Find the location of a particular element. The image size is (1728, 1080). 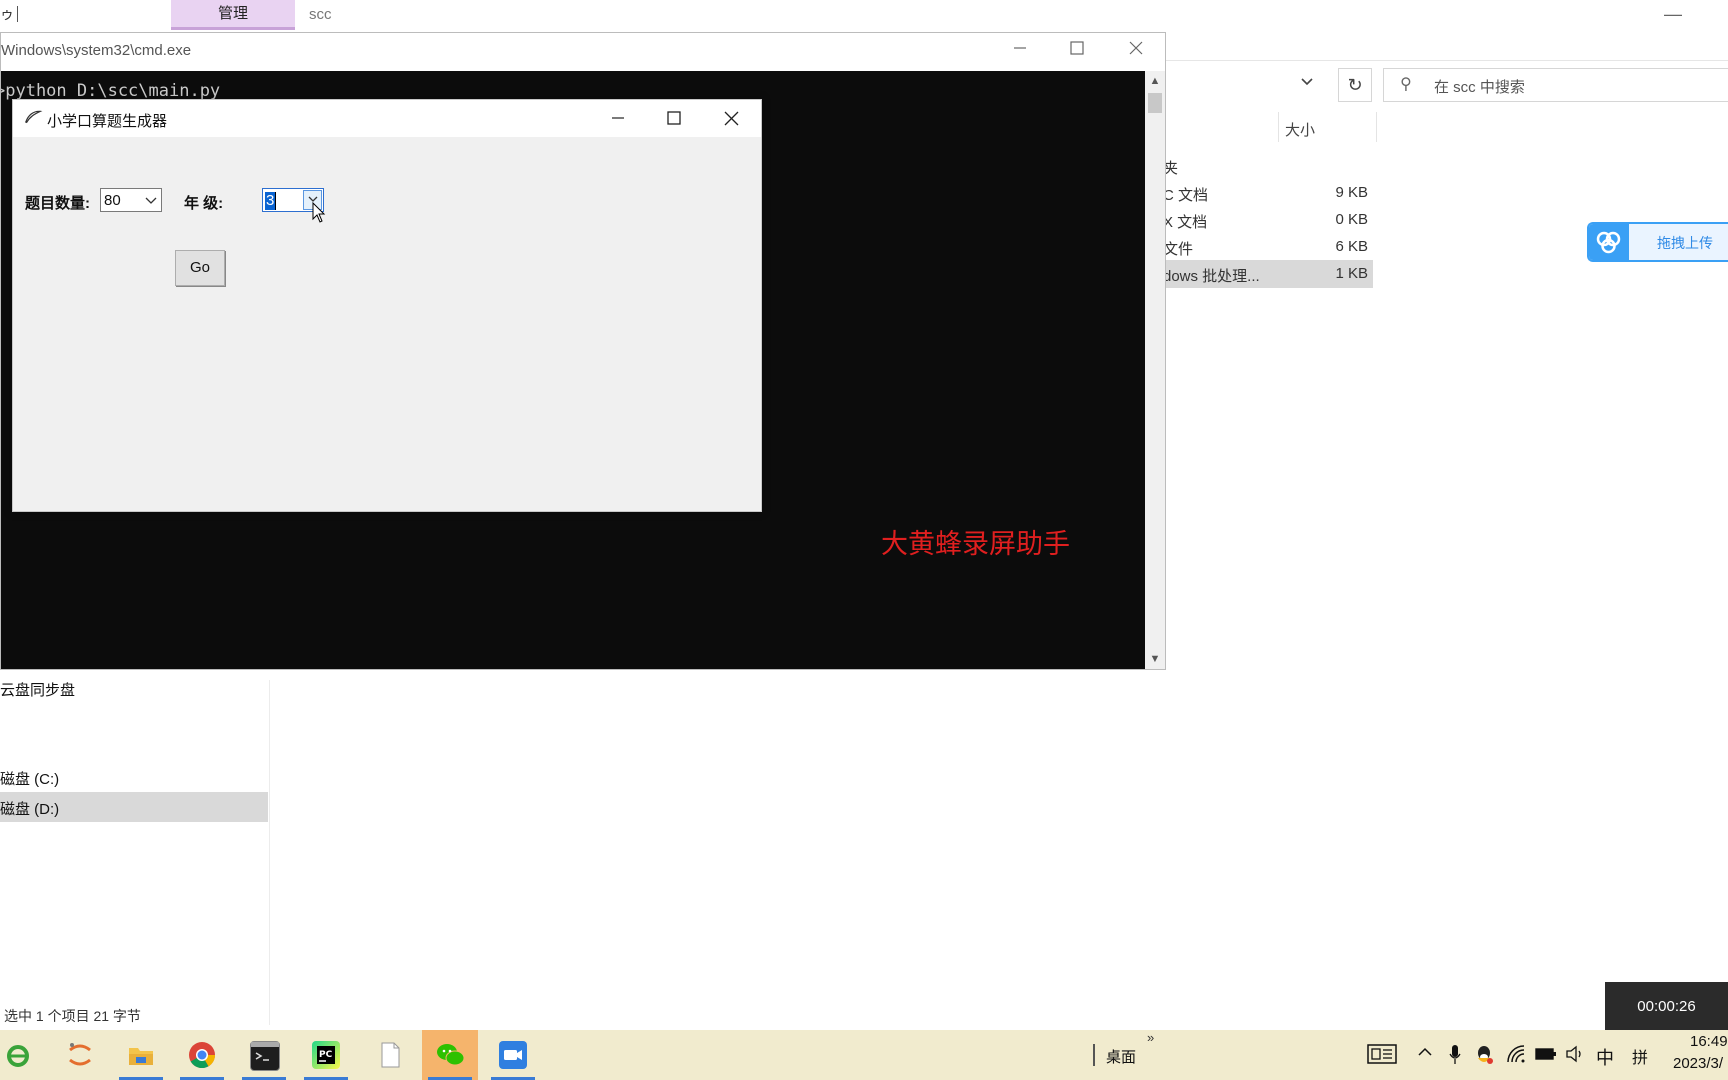

cmd-close-button is located at coordinates (1136, 49).